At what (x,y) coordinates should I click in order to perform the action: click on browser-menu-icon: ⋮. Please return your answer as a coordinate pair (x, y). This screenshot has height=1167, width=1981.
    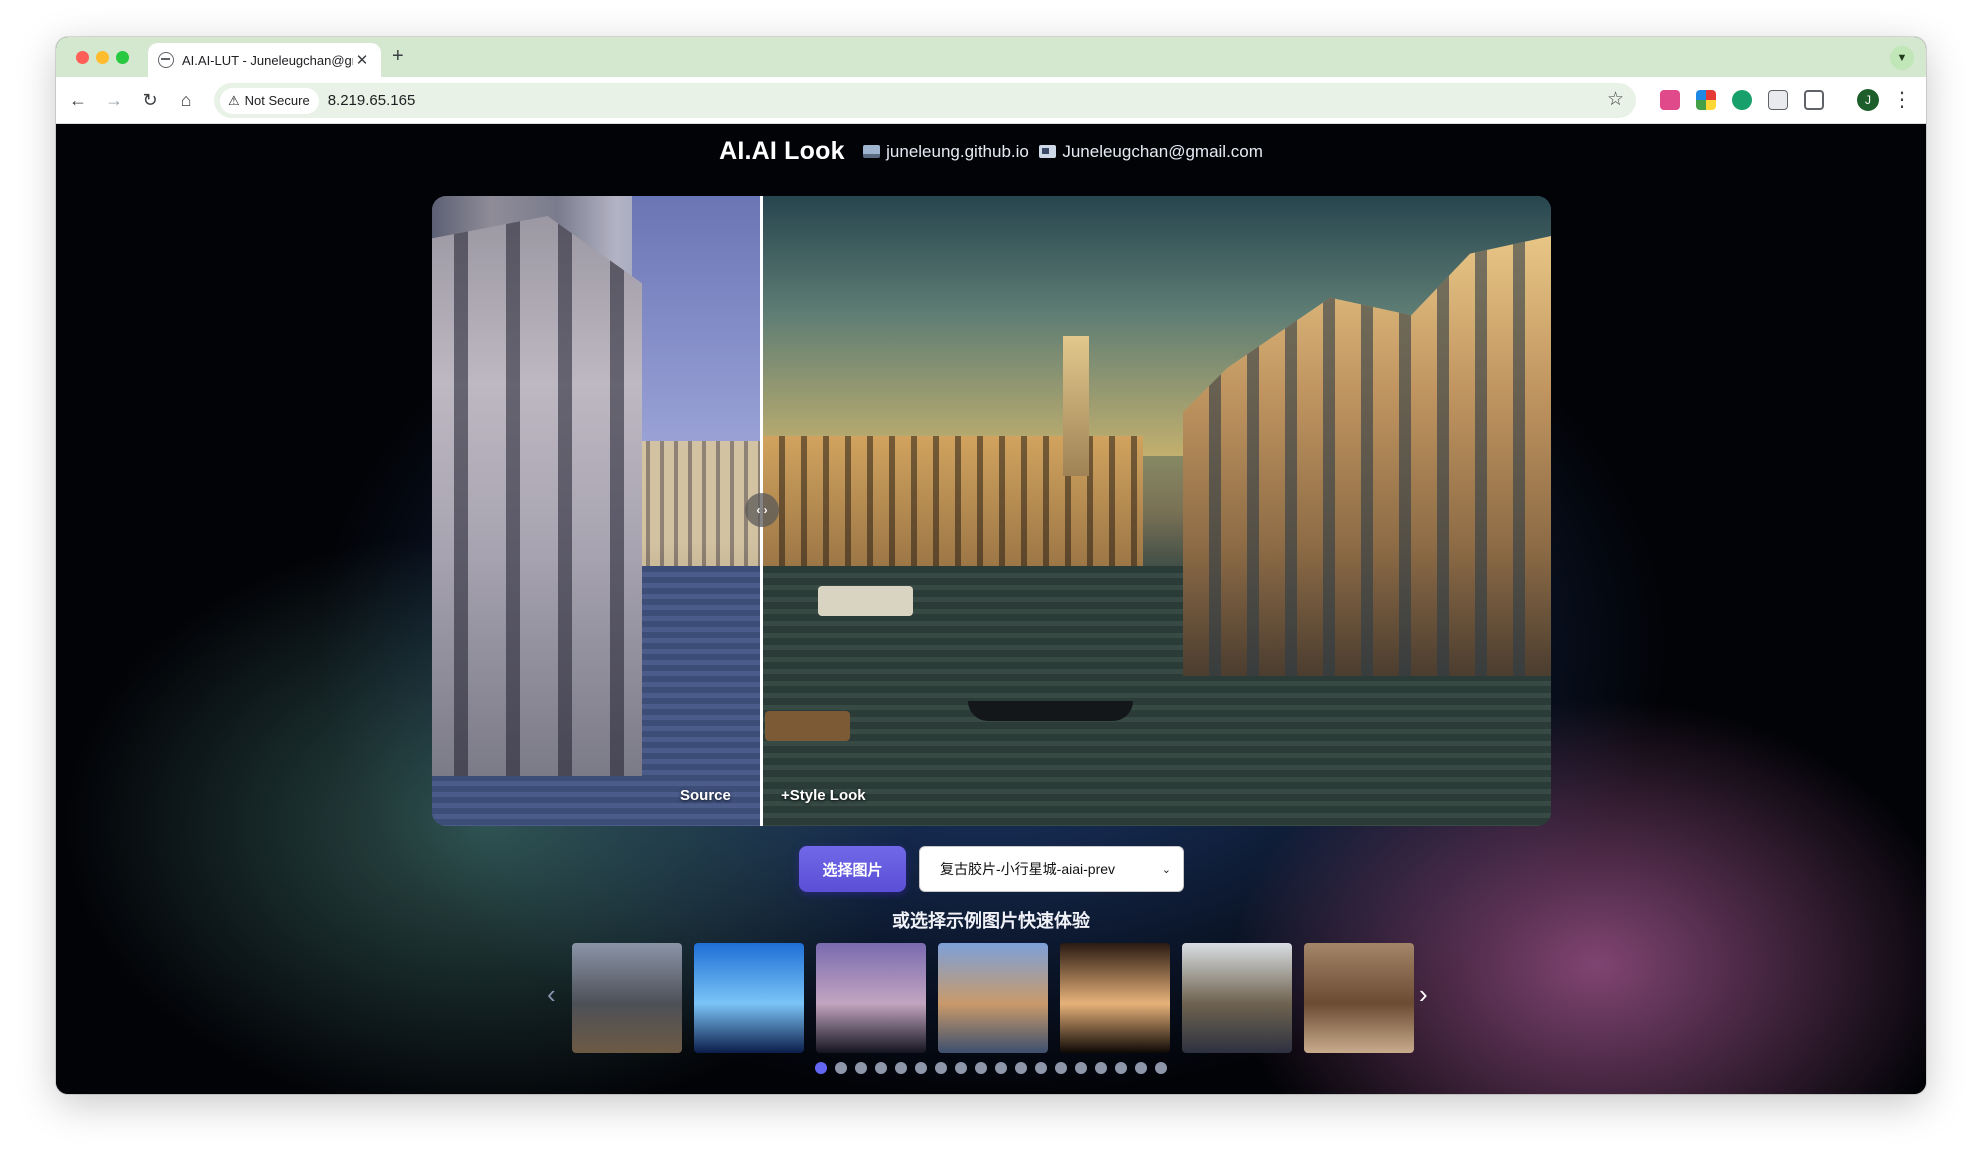
    Looking at the image, I should click on (1902, 99).